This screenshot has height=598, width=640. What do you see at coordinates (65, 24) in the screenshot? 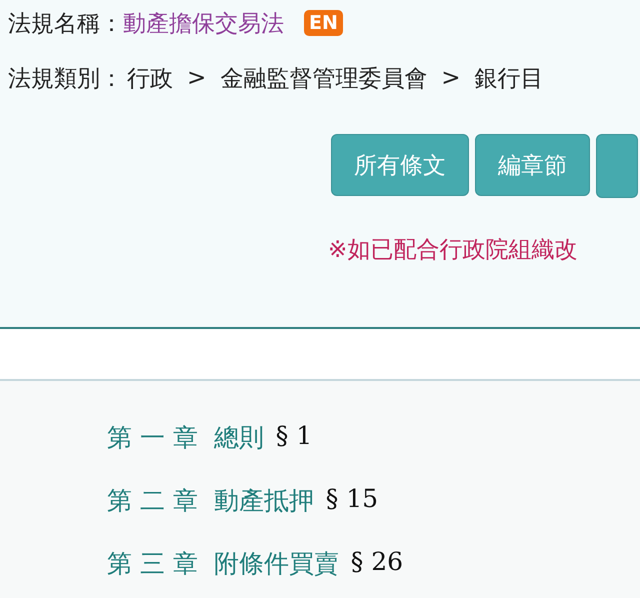
I see `field-label: 法規名稱：` at bounding box center [65, 24].